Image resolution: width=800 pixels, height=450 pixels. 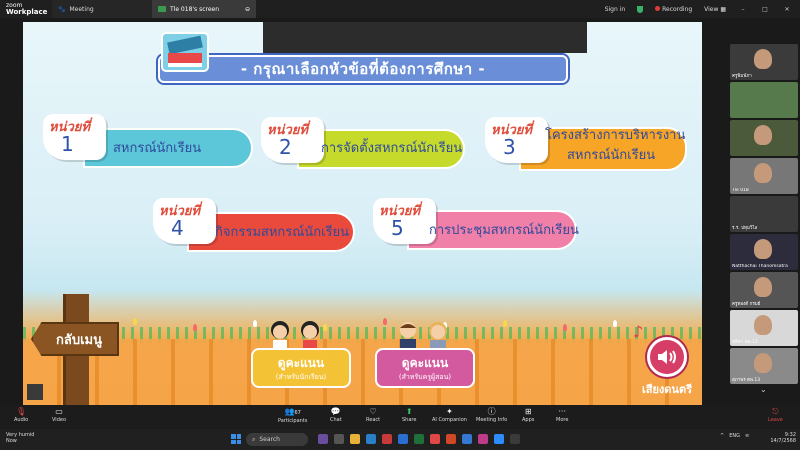 I want to click on unit-3-tag: หน่วยที่ 3, so click(x=516, y=140).